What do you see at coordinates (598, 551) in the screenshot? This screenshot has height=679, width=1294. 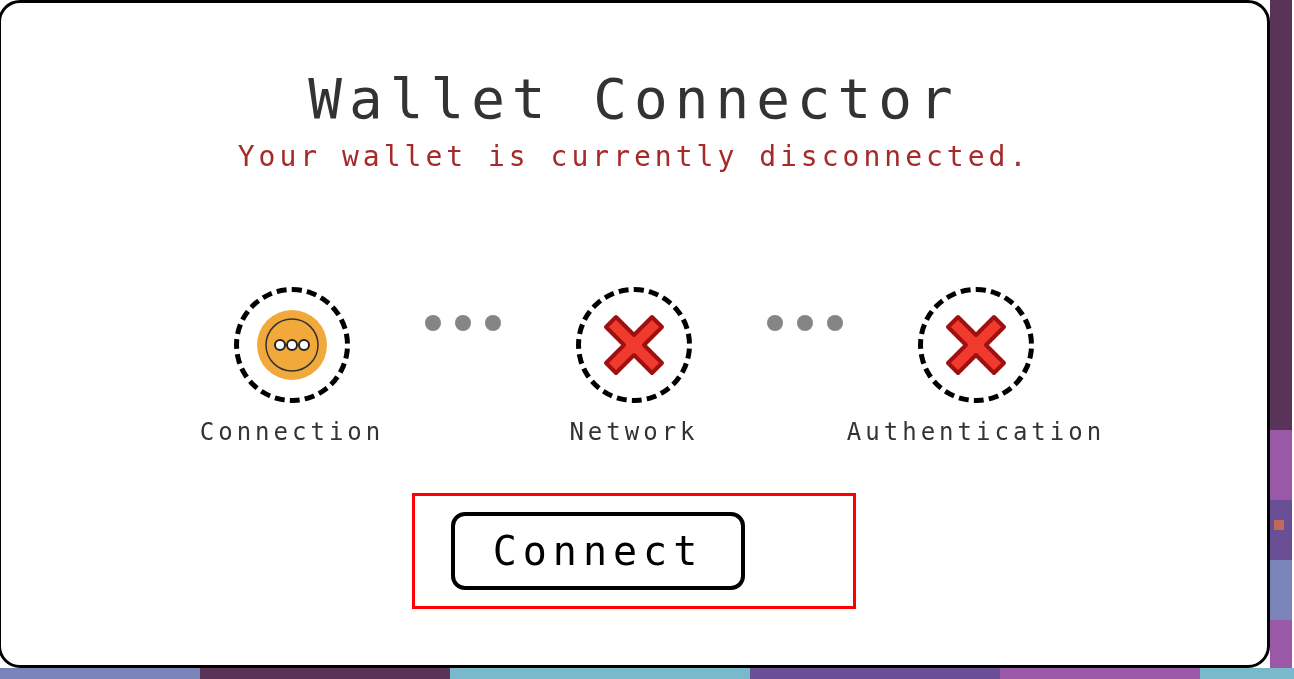 I see `connect-button: Connect` at bounding box center [598, 551].